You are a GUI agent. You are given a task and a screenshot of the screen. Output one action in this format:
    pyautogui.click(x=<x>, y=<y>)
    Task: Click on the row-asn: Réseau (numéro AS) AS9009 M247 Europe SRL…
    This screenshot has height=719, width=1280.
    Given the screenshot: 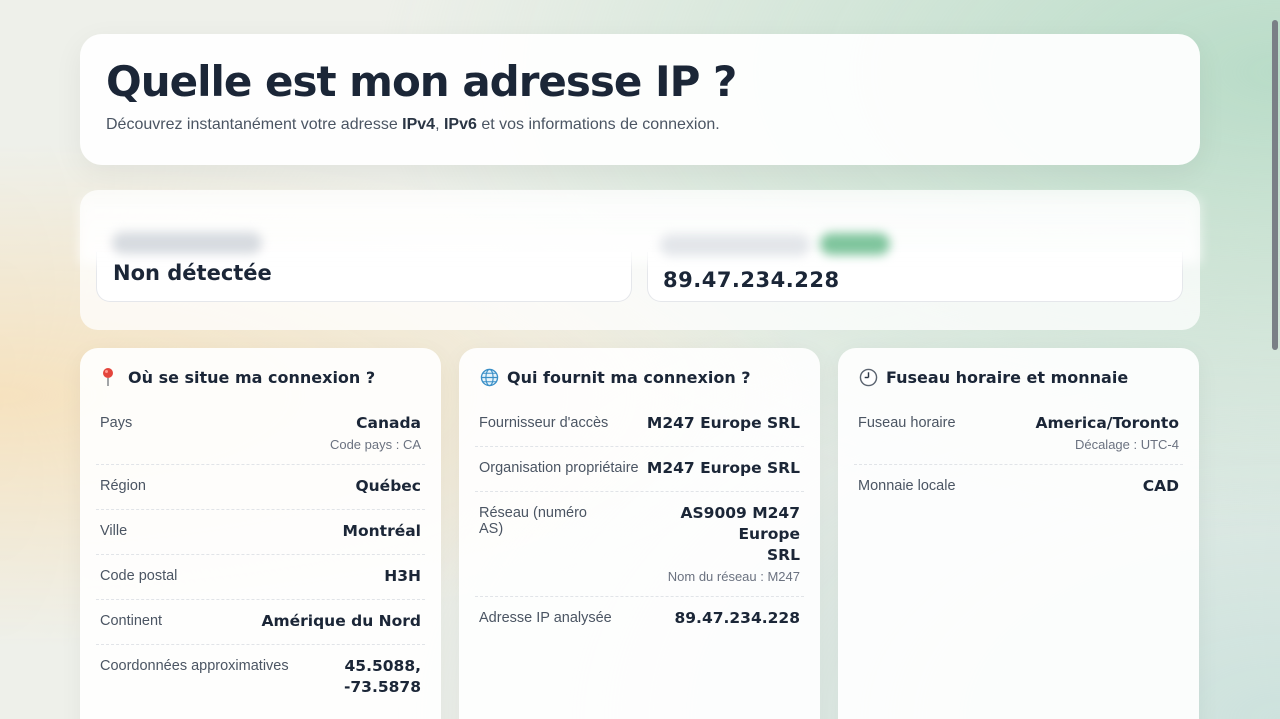 What is the action you would take?
    pyautogui.click(x=639, y=544)
    